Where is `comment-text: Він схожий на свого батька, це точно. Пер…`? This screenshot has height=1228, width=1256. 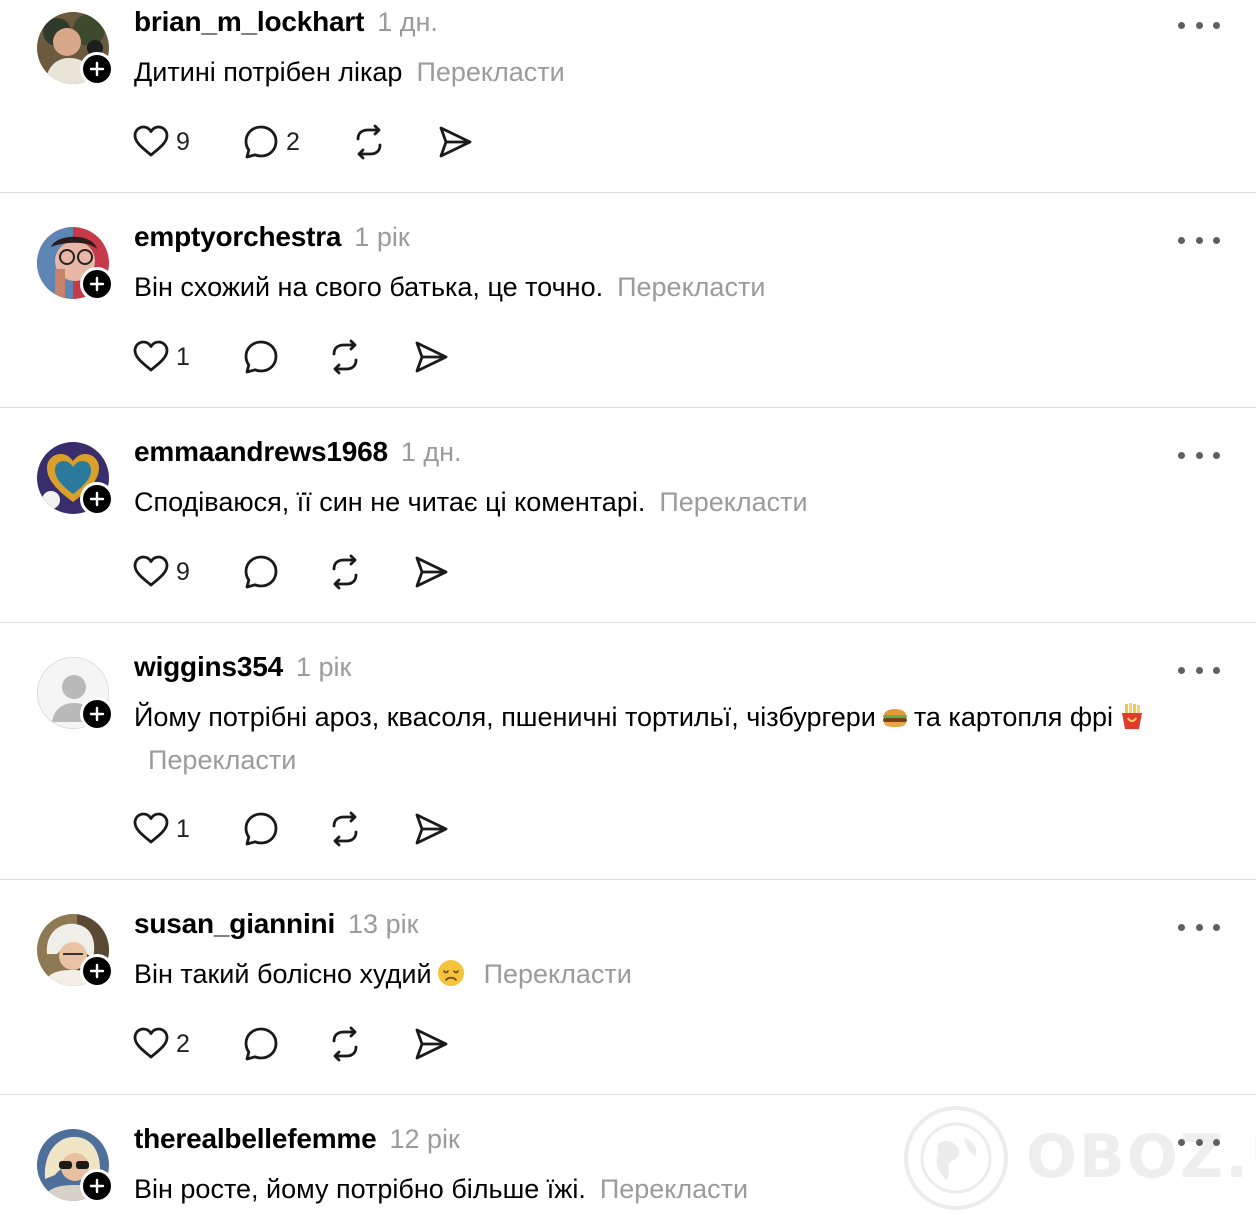 comment-text: Він схожий на свого батька, це точно. Пер… is located at coordinates (679, 287).